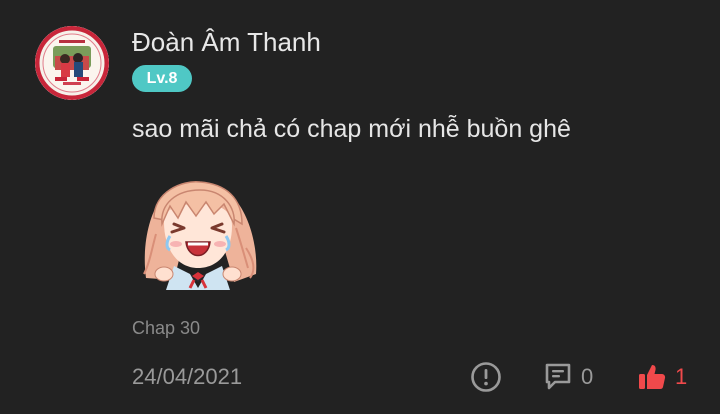 The width and height of the screenshot is (720, 414). I want to click on chapter-label: Chap 30, so click(166, 328).